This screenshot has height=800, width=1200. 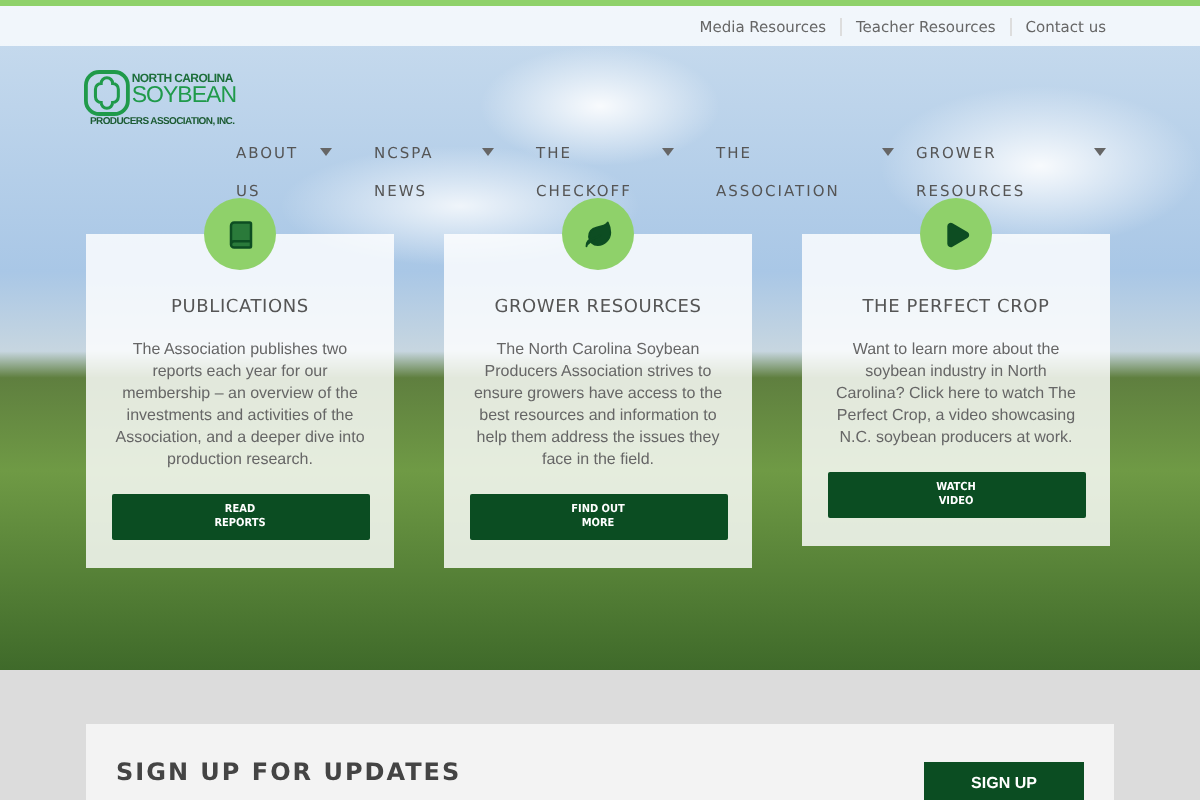 What do you see at coordinates (598, 308) in the screenshot?
I see `card-title: GROWER RESOURCES` at bounding box center [598, 308].